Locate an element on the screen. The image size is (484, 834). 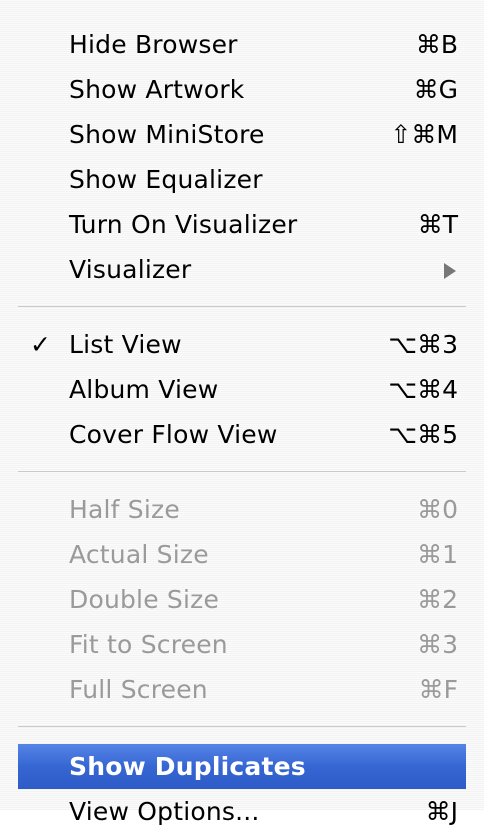
menu-item-shortcut: ⌘F is located at coordinates (438, 689).